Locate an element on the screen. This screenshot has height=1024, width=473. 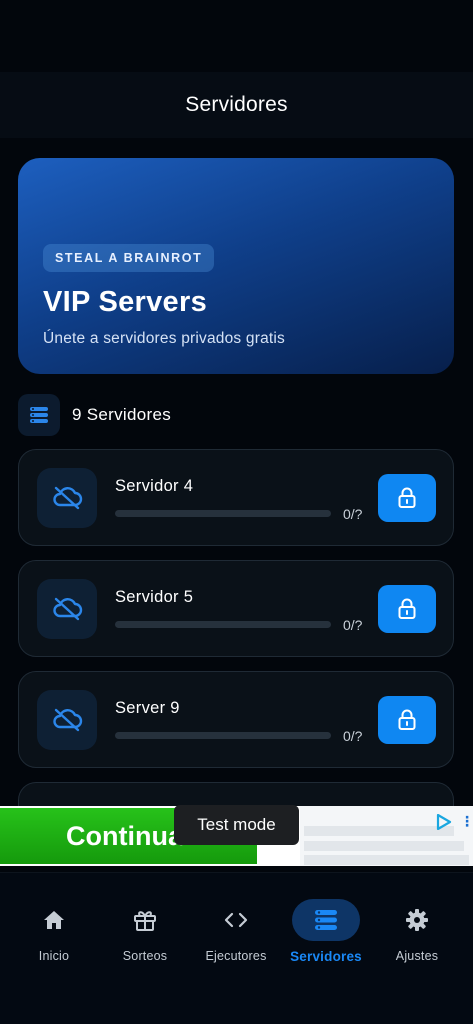
page-title: Servidores is located at coordinates (236, 104).